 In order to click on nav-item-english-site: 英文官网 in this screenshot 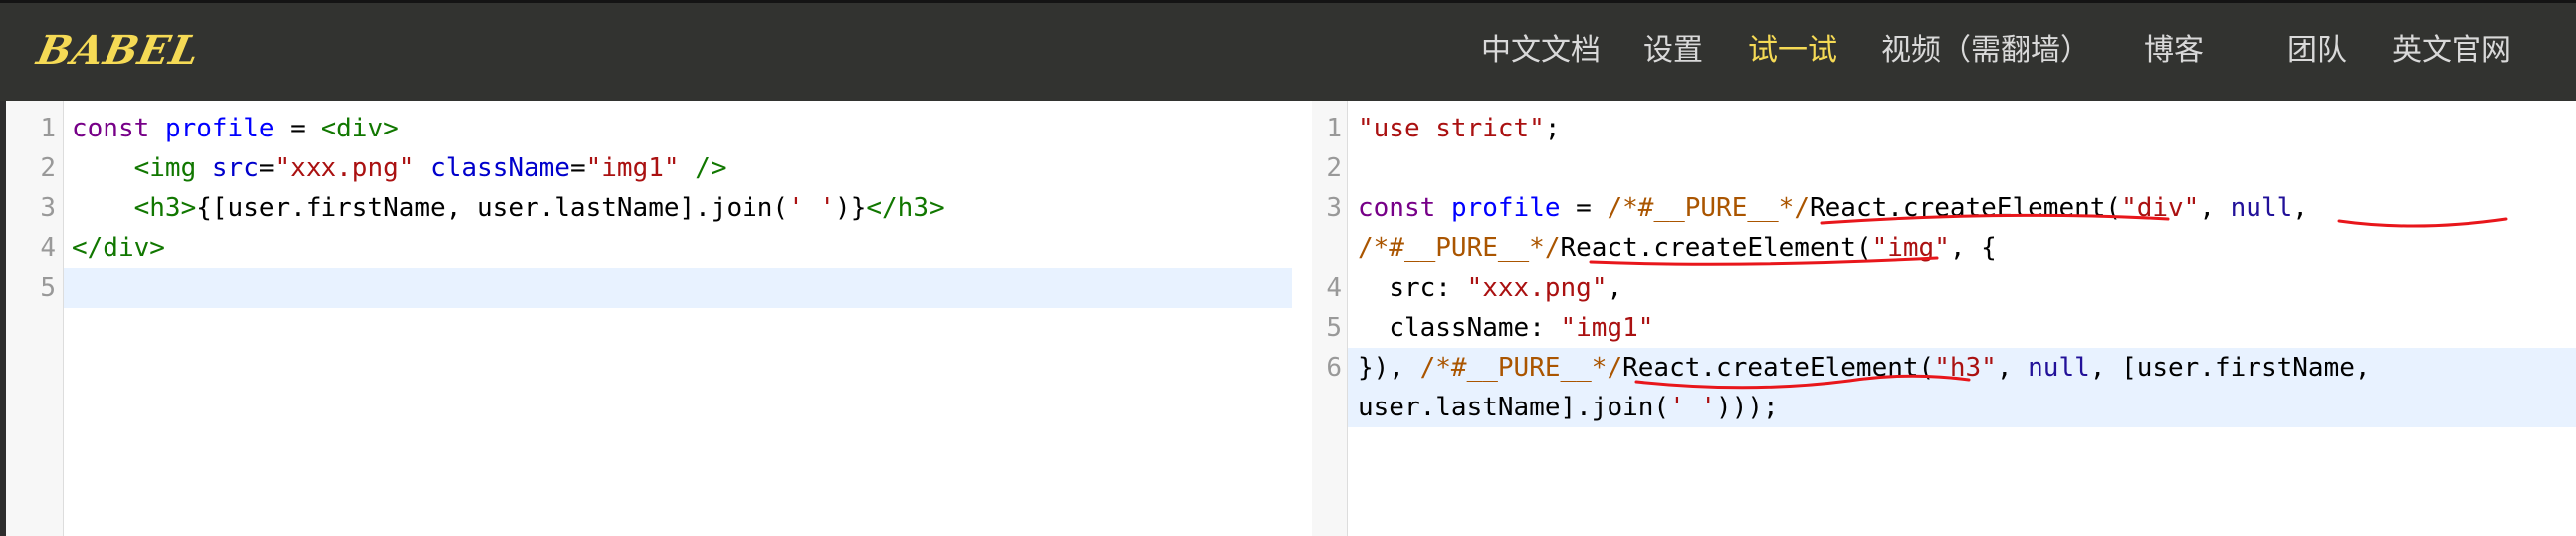, I will do `click(2451, 51)`.